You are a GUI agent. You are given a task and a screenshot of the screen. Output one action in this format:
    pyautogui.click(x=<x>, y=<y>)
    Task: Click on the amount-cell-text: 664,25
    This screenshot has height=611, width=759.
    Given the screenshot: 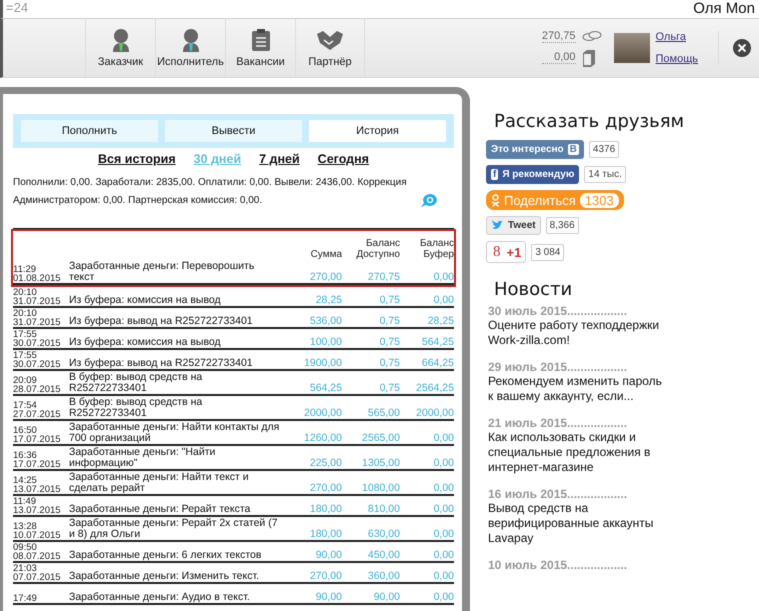 What is the action you would take?
    pyautogui.click(x=437, y=363)
    